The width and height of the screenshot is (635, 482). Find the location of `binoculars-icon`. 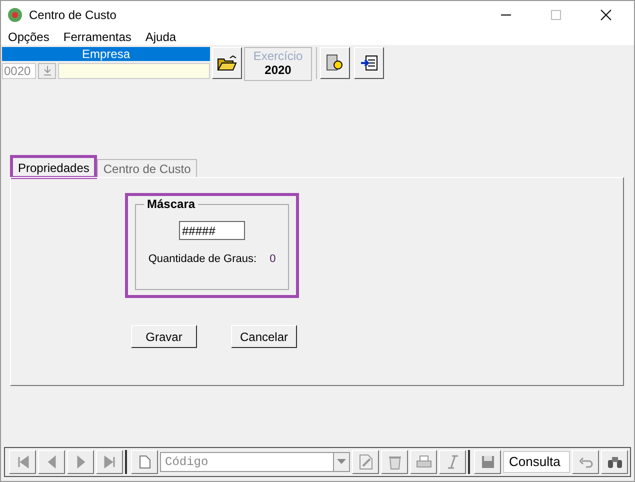

binoculars-icon is located at coordinates (614, 462).